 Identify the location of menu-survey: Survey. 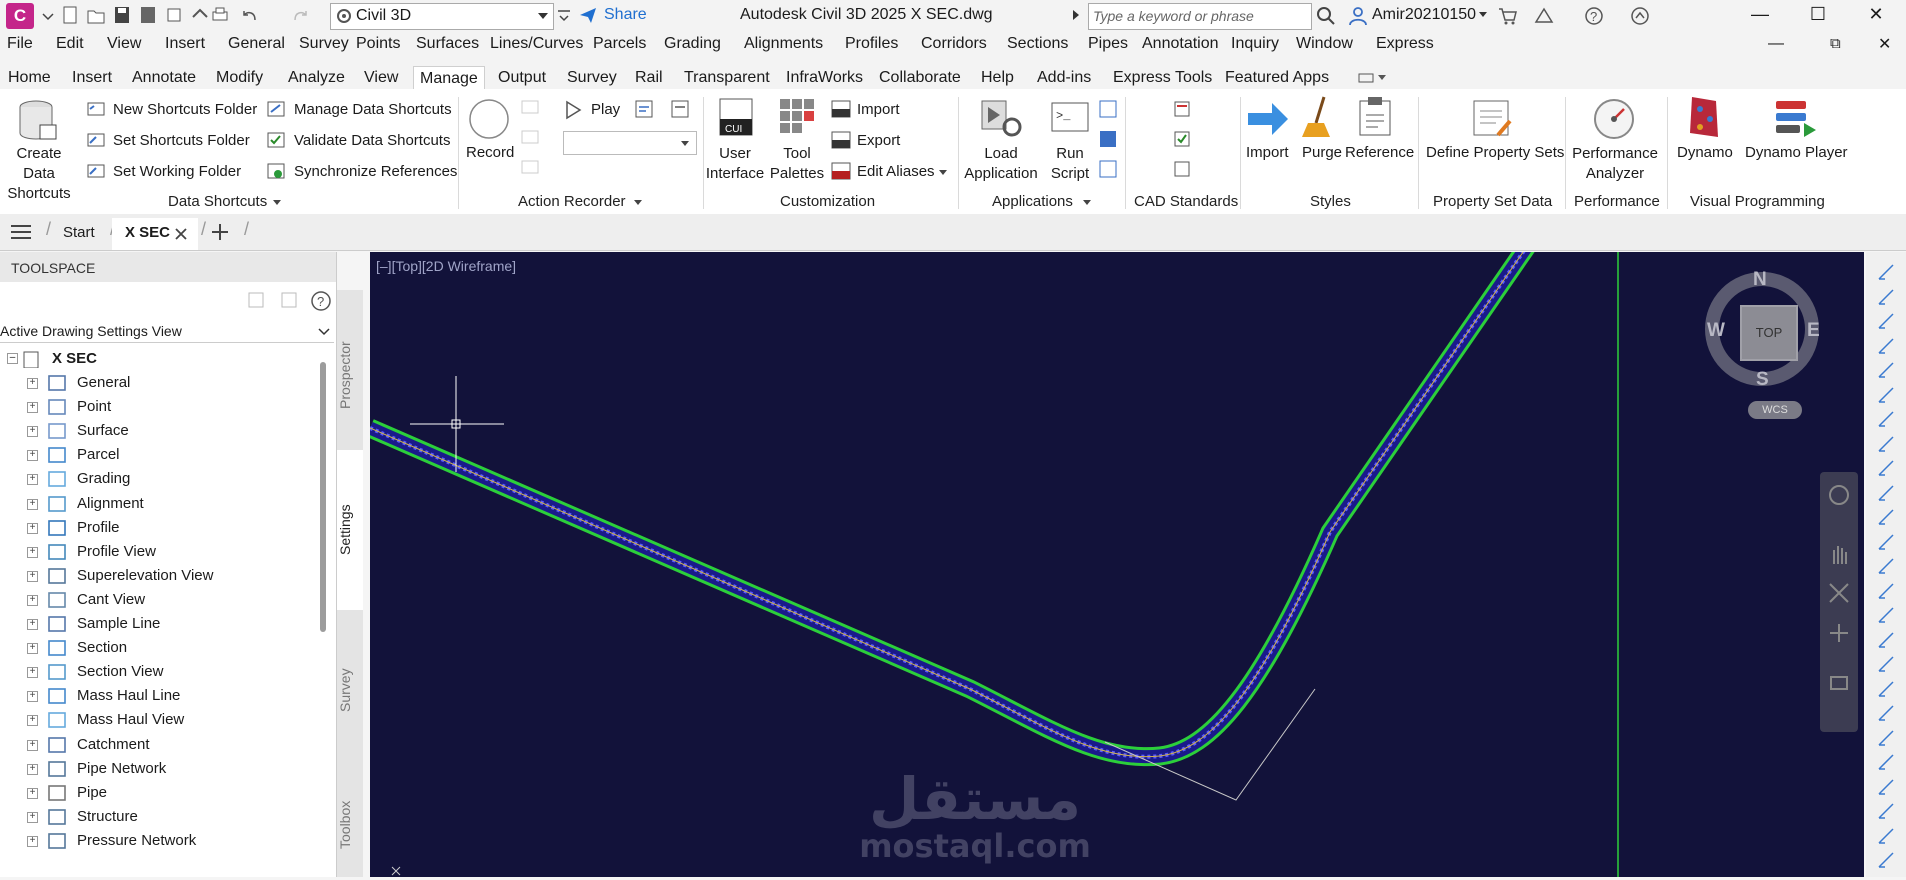
(324, 44).